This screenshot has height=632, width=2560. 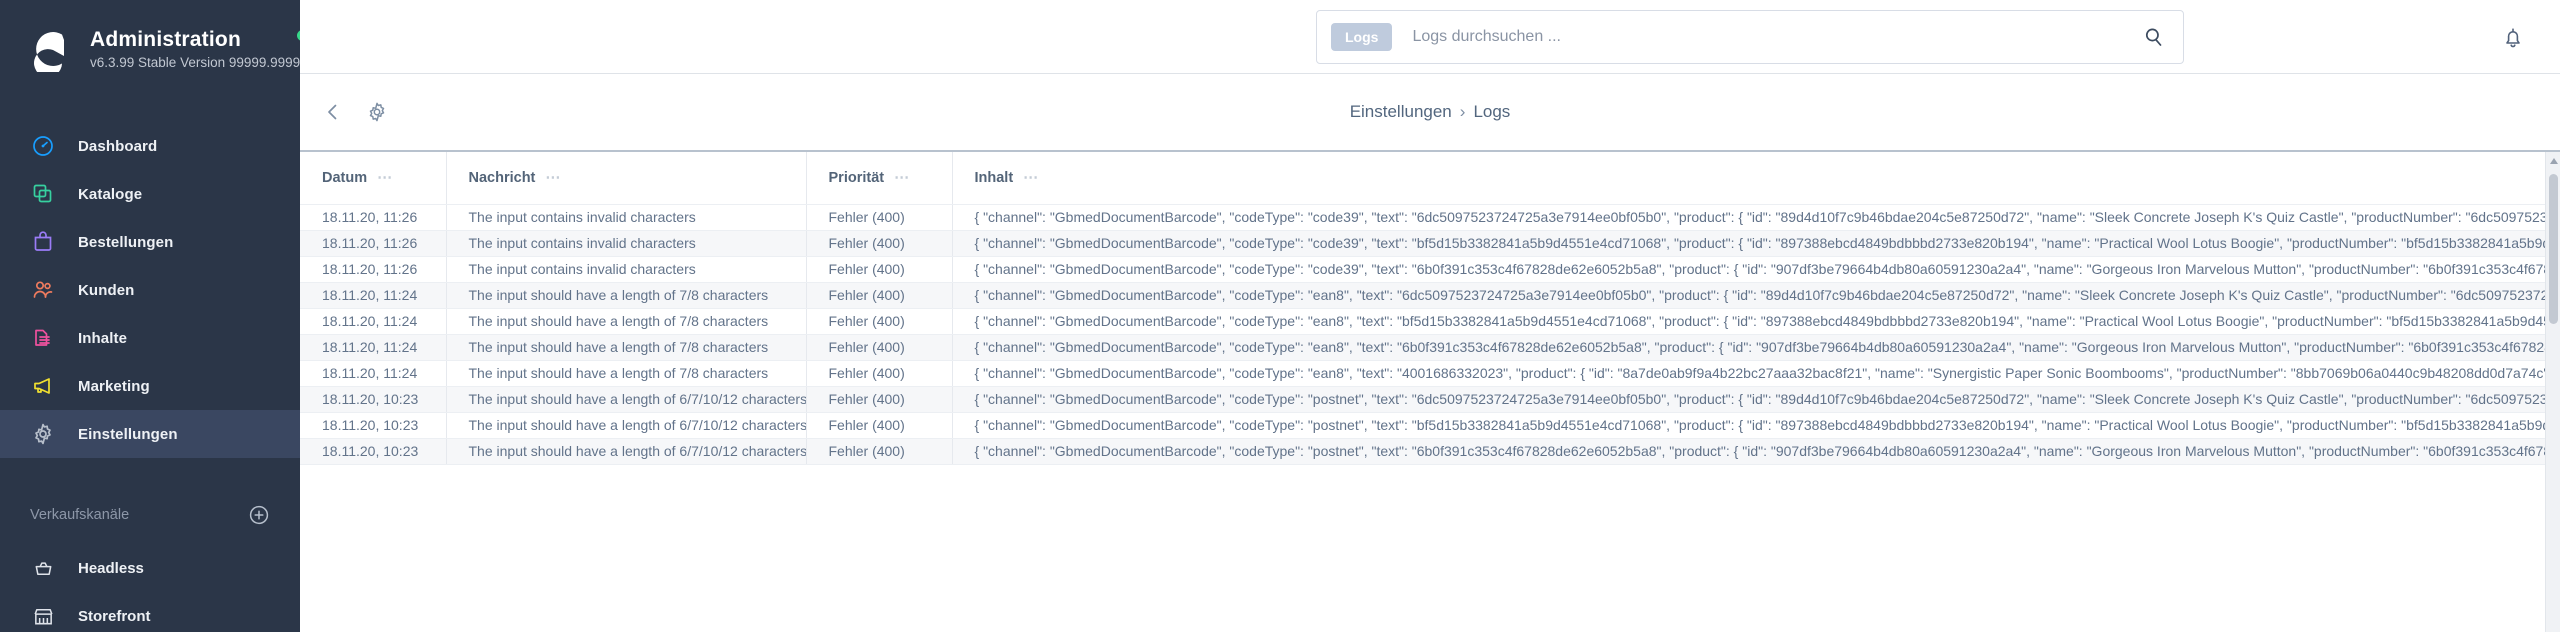 I want to click on column-header-prioritaet: Priorität ⋯, so click(x=879, y=178).